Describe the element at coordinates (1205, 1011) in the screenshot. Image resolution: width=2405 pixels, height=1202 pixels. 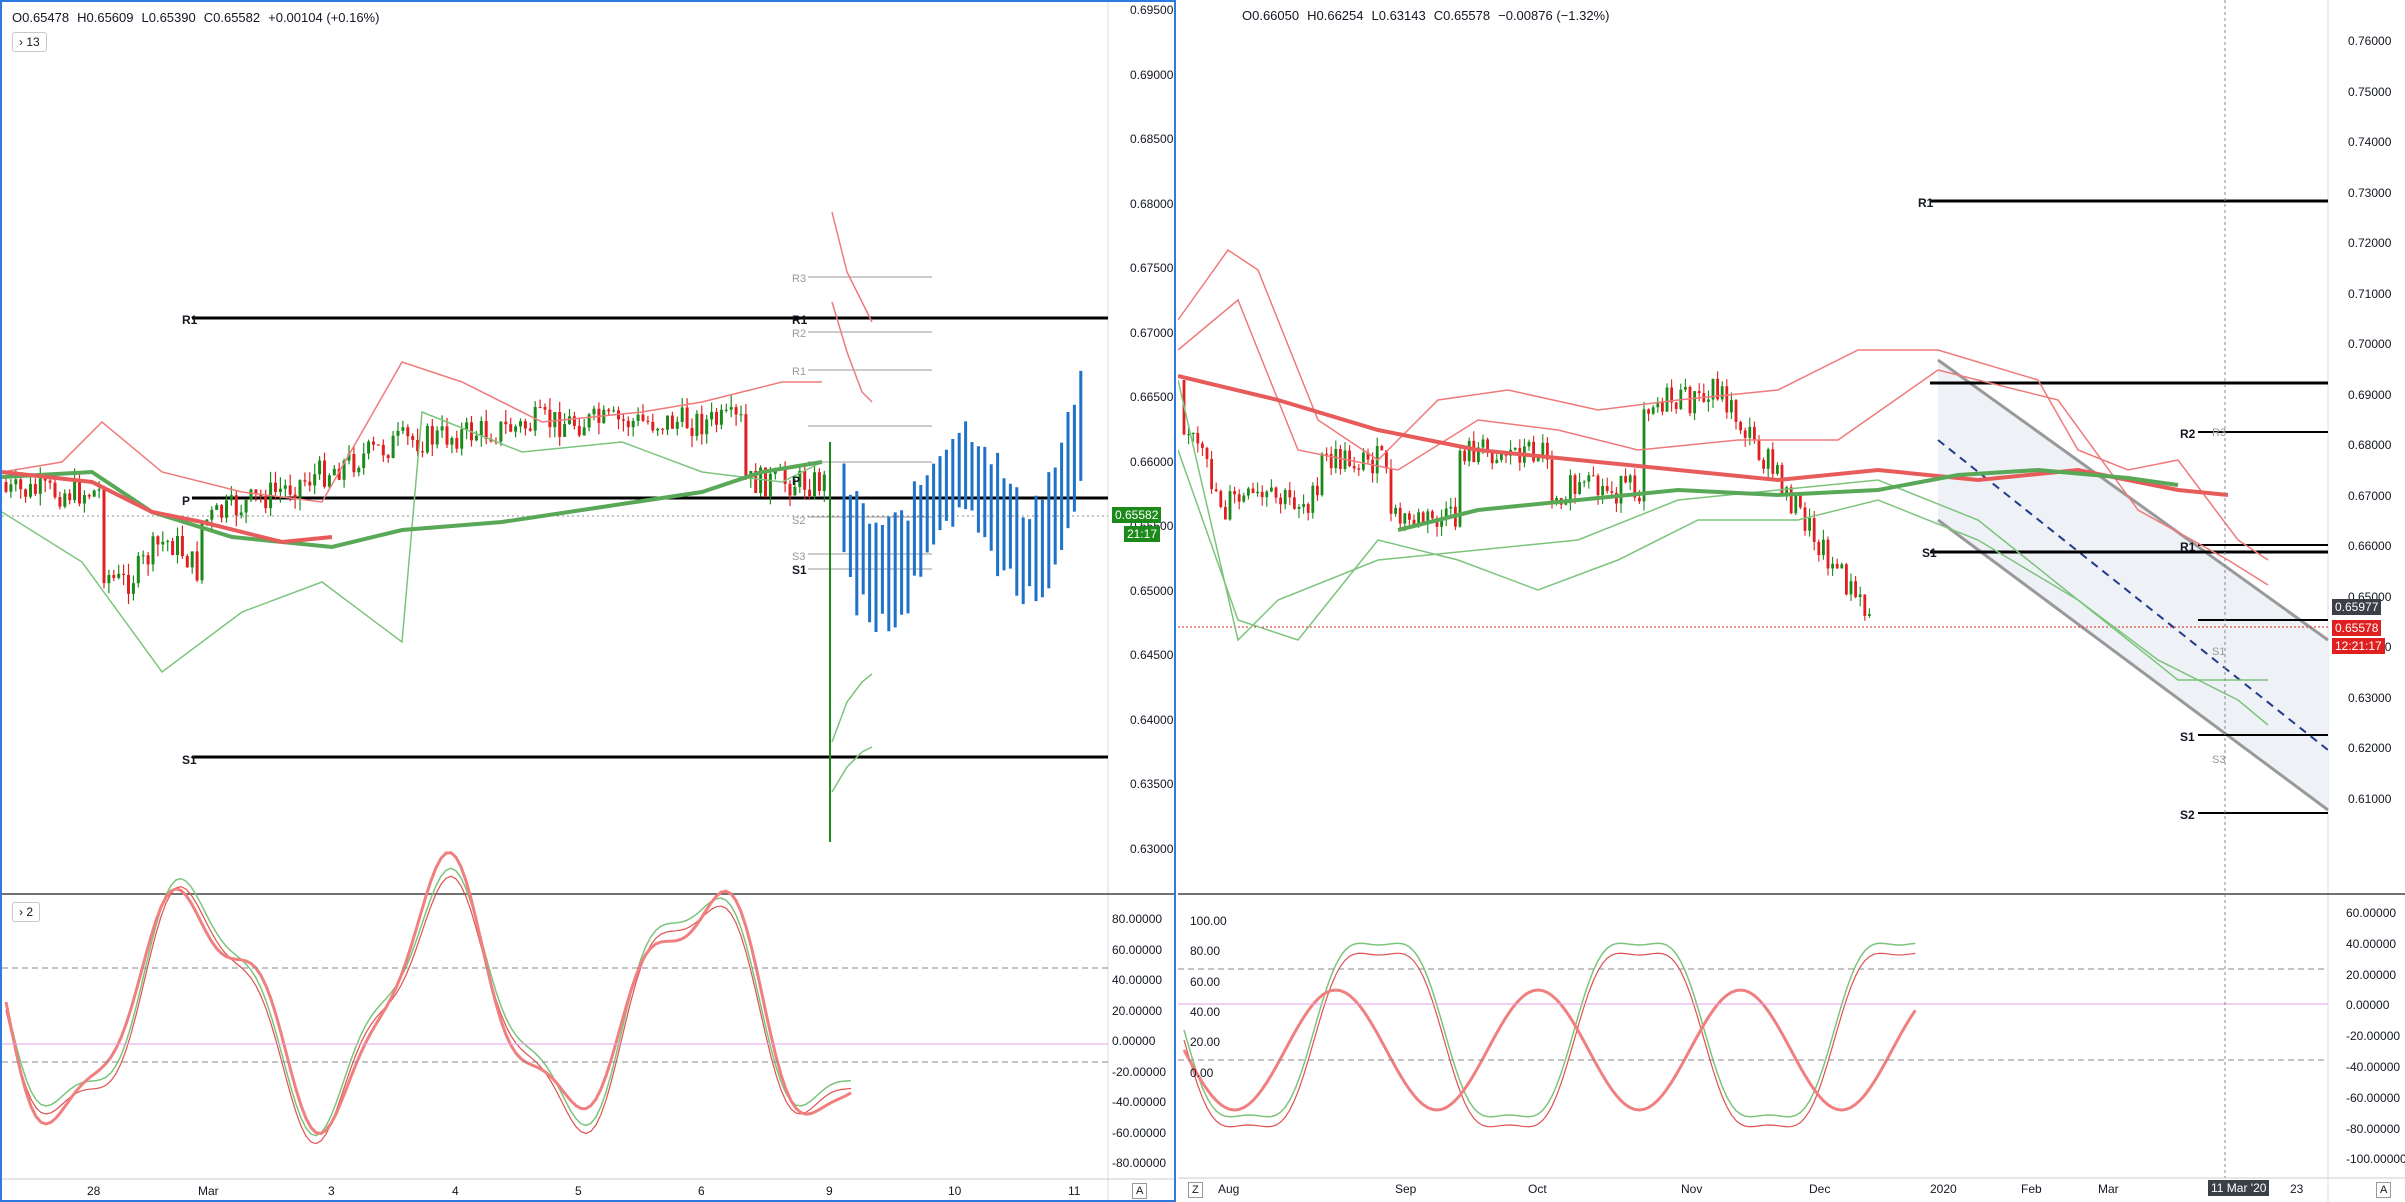
I see `right-osc-left-tick: 40.00` at that location.